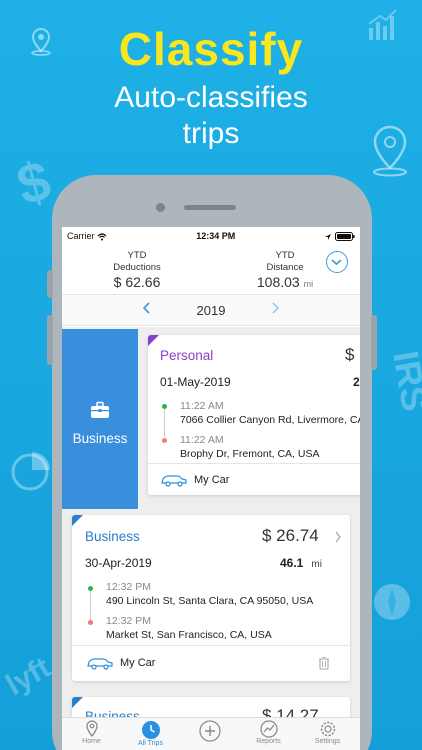 The height and width of the screenshot is (750, 422). Describe the element at coordinates (268, 729) in the screenshot. I see `chart-icon` at that location.